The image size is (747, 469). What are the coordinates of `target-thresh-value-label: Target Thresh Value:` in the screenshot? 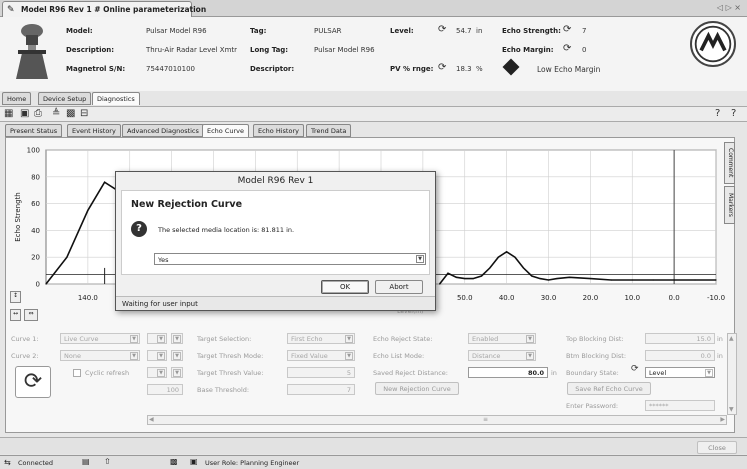 It's located at (230, 373).